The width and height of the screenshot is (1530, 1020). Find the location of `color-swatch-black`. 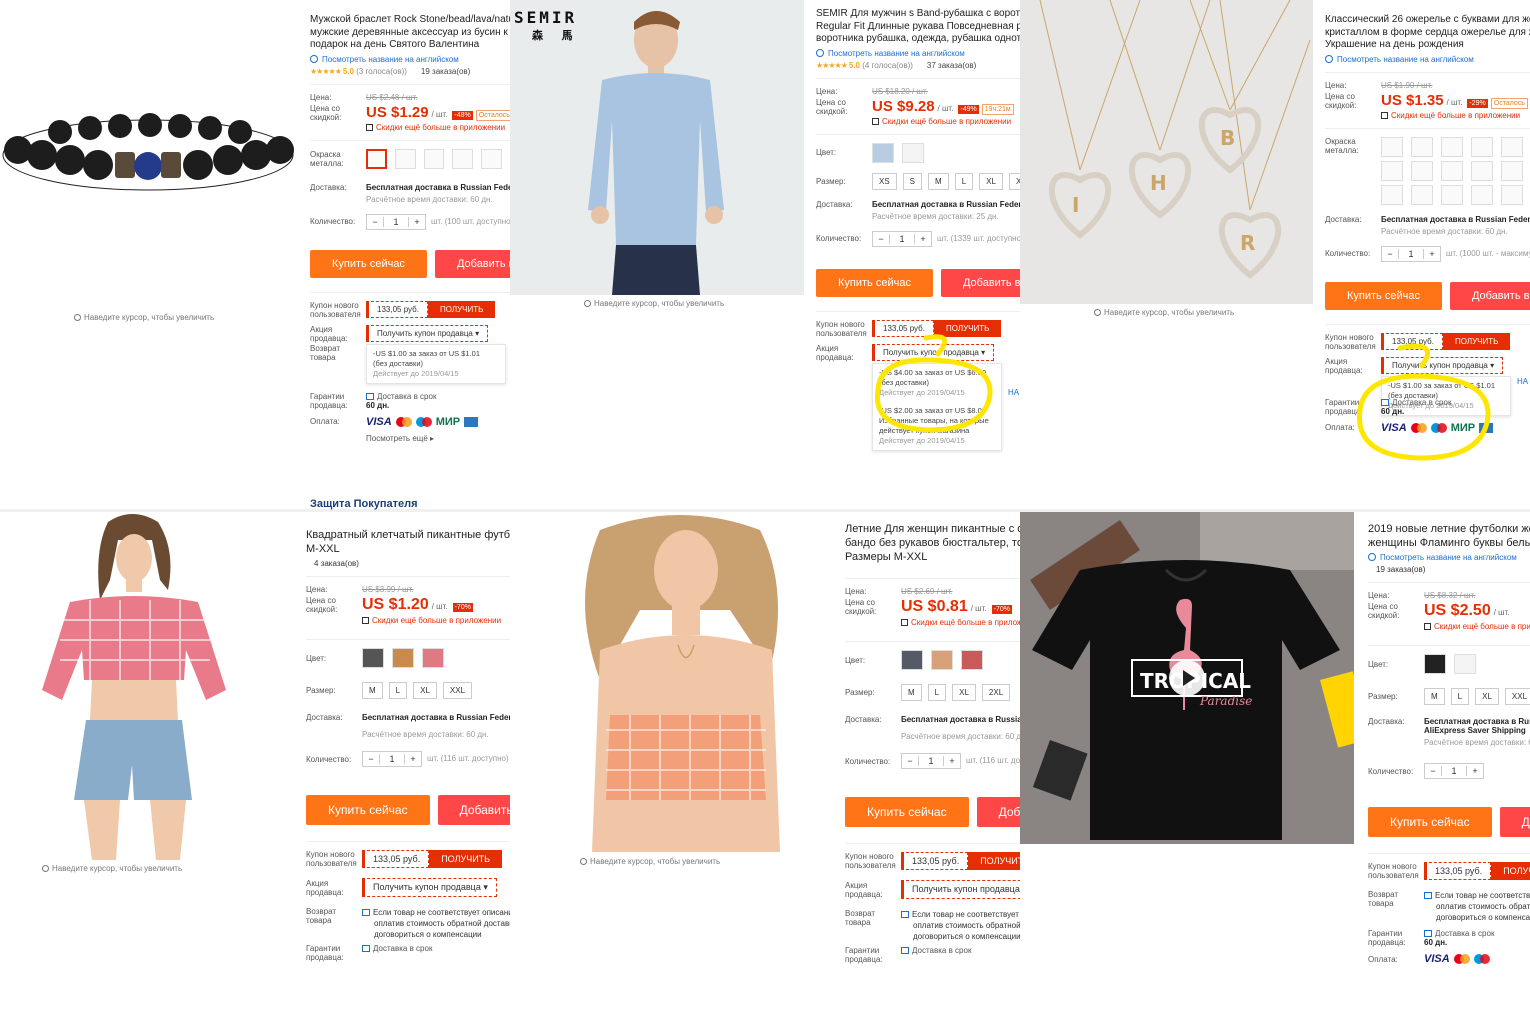

color-swatch-black is located at coordinates (1435, 664).